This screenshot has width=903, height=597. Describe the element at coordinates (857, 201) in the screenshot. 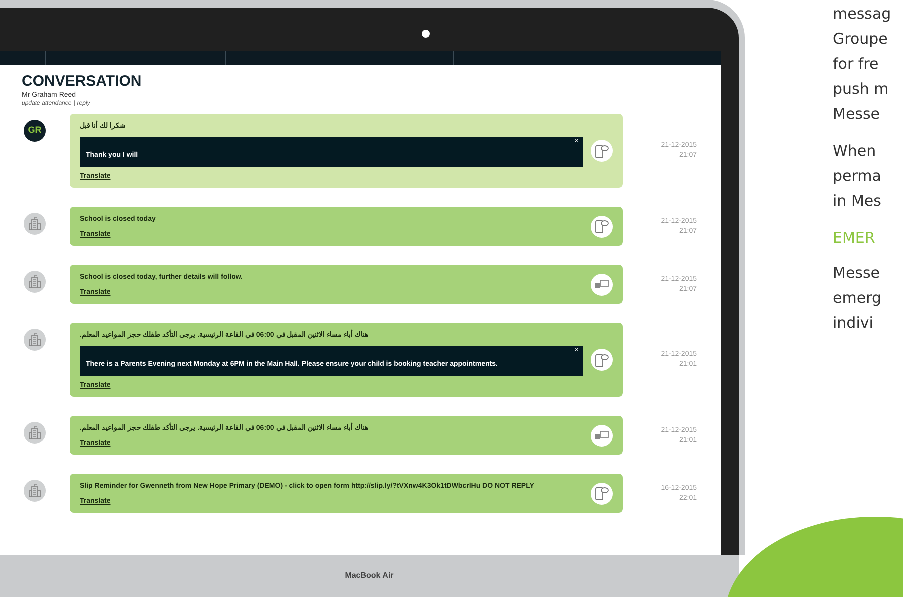

I see `body-text-line: in Mes` at that location.